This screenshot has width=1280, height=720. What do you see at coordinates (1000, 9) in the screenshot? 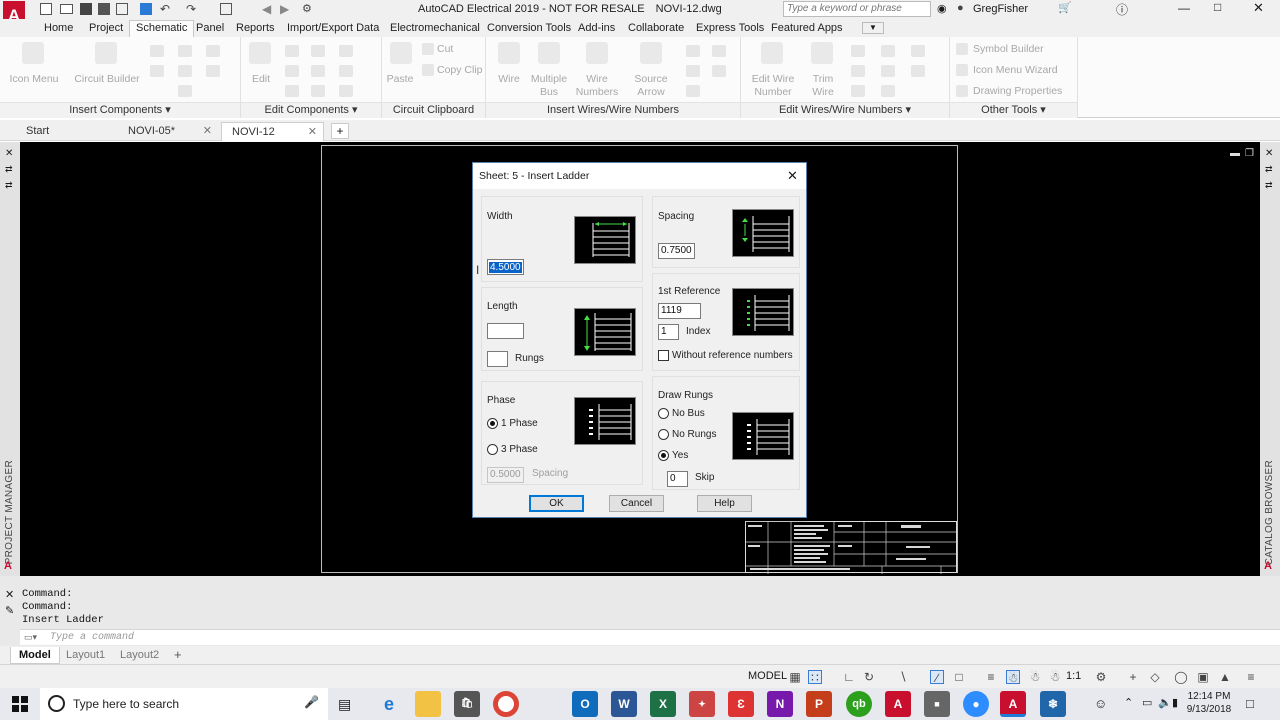
I see `user-name: GregFisher` at bounding box center [1000, 9].